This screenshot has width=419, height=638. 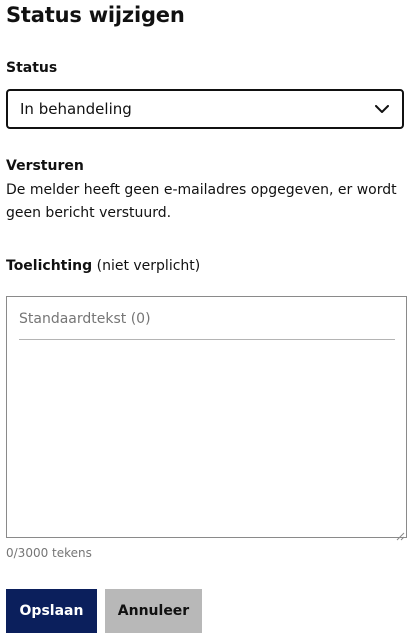 I want to click on standard-text-selector: Standaardtekst (0), so click(x=207, y=323).